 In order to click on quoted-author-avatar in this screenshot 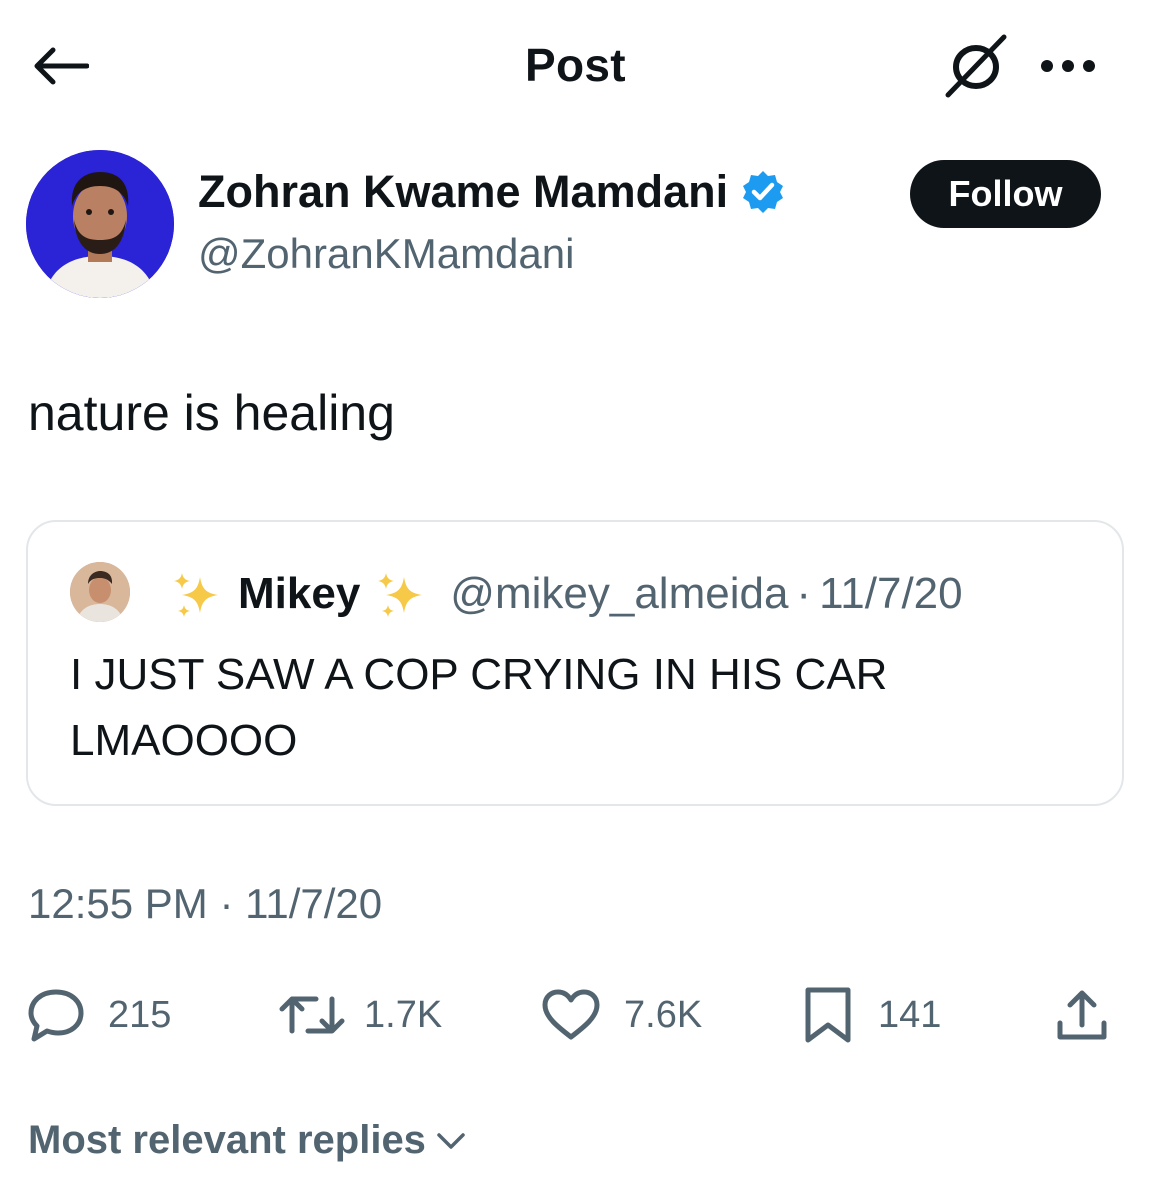, I will do `click(100, 592)`.